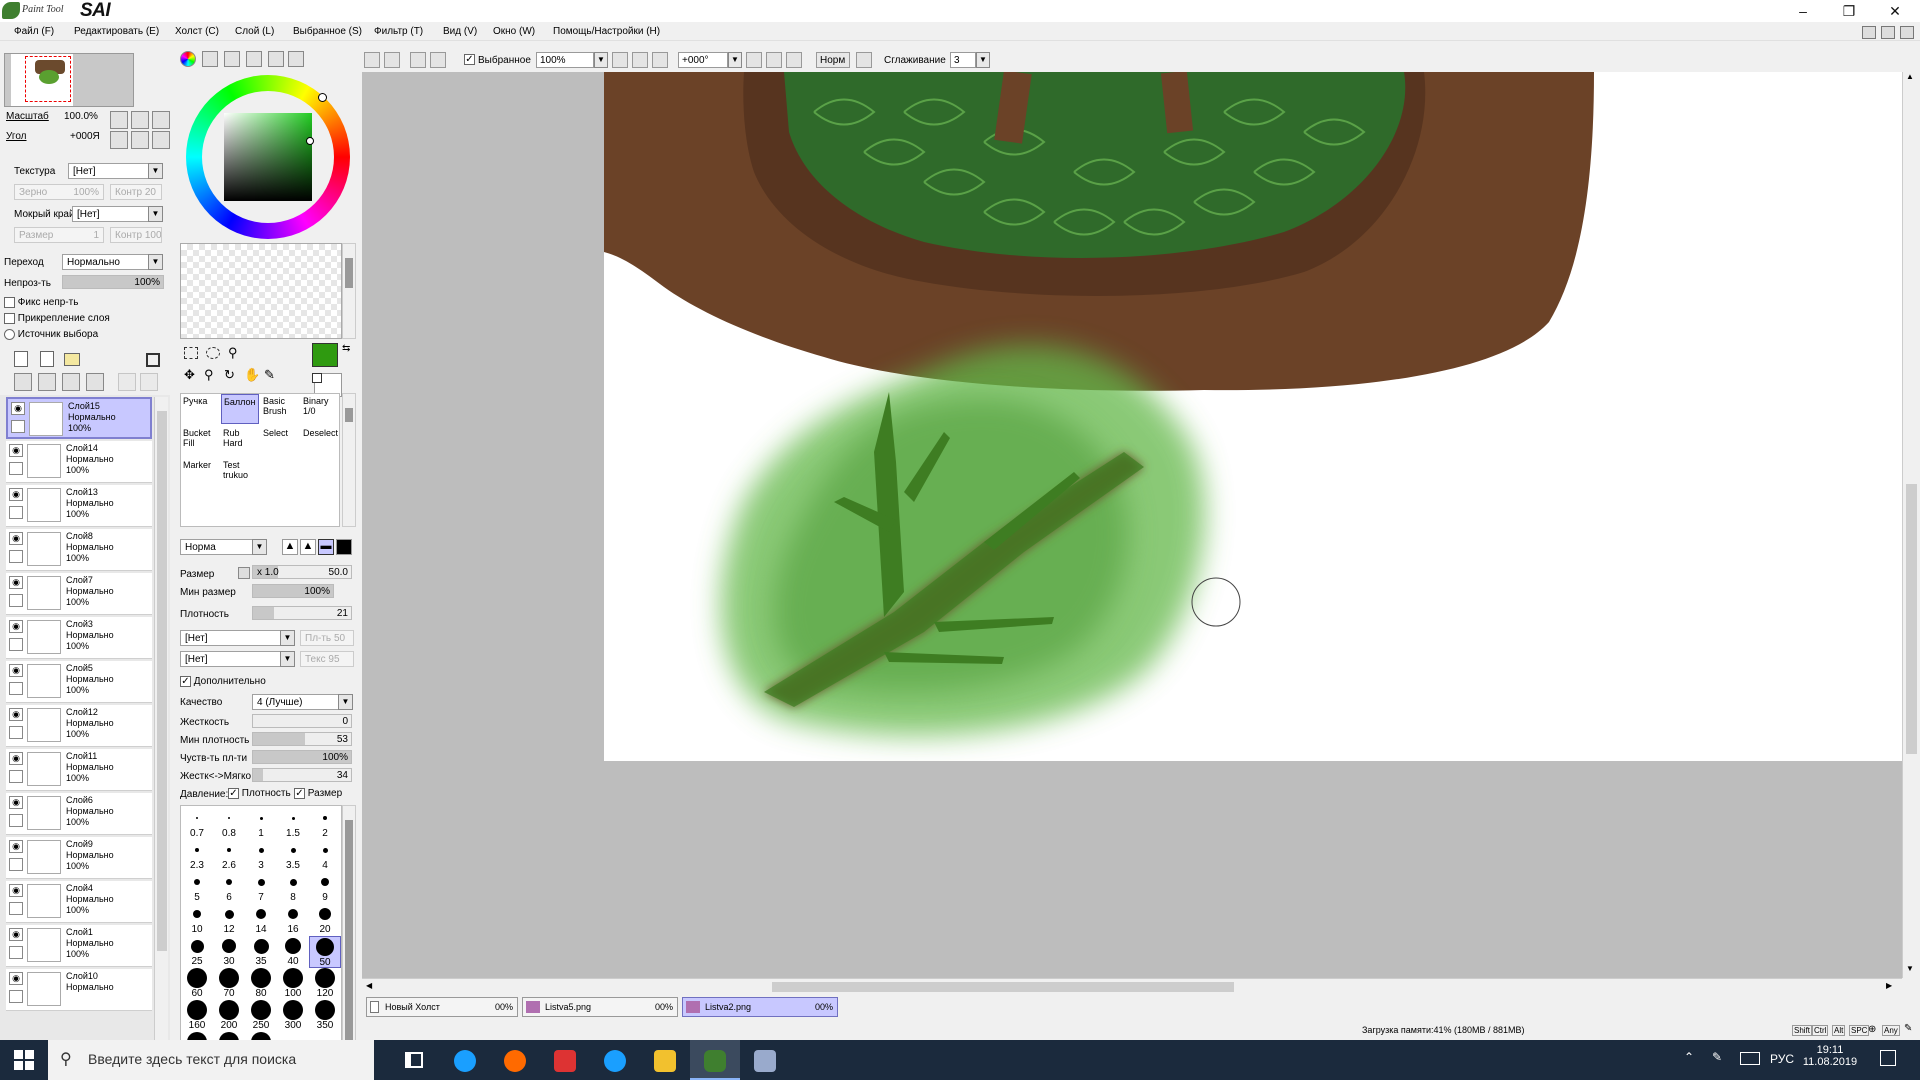 The height and width of the screenshot is (1080, 1920). Describe the element at coordinates (469, 59) in the screenshot. I see `selection-checkbox` at that location.